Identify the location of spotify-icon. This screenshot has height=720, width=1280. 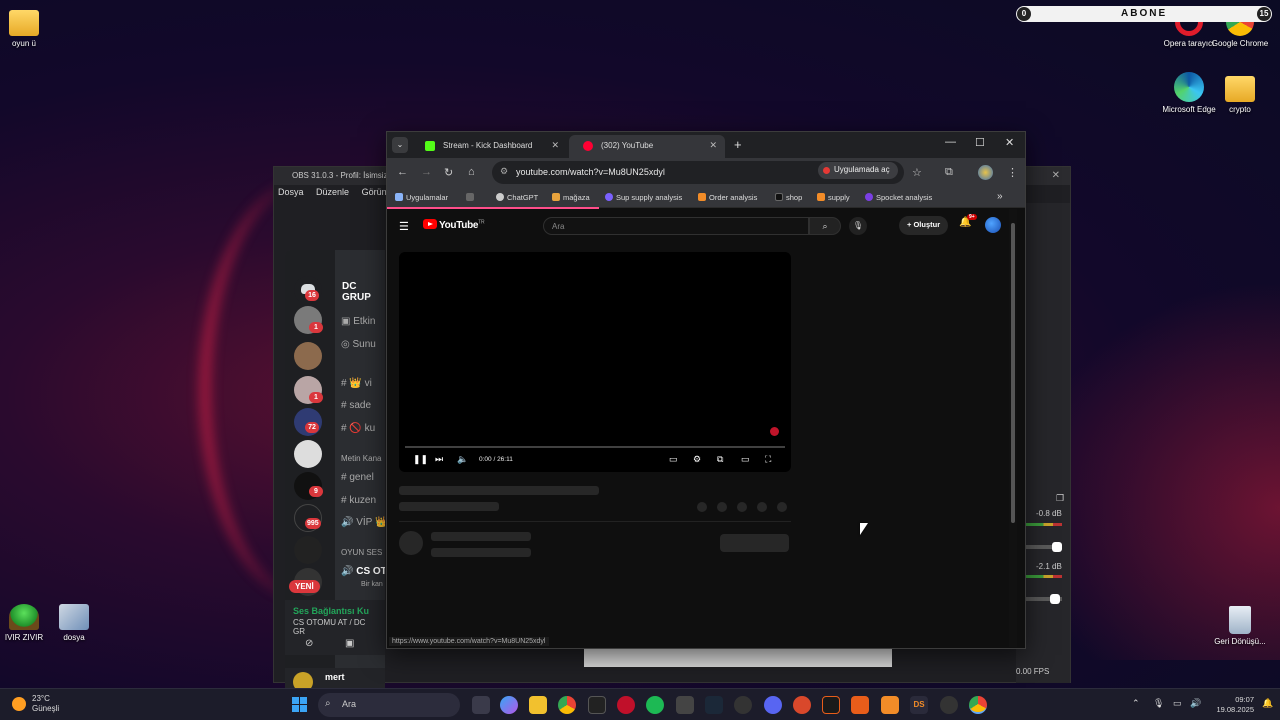
(655, 705).